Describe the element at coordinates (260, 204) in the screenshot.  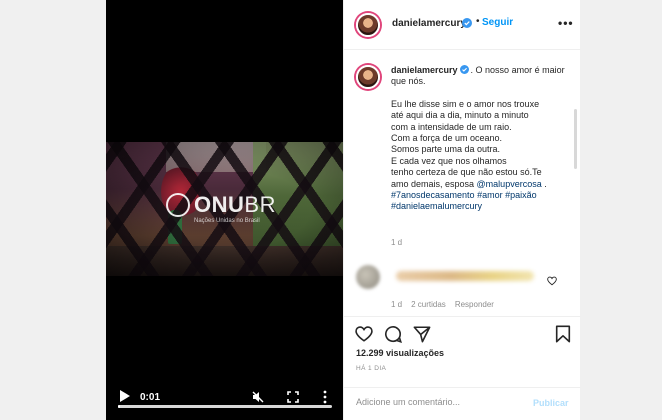
I see `onu-logo-light: BR` at that location.